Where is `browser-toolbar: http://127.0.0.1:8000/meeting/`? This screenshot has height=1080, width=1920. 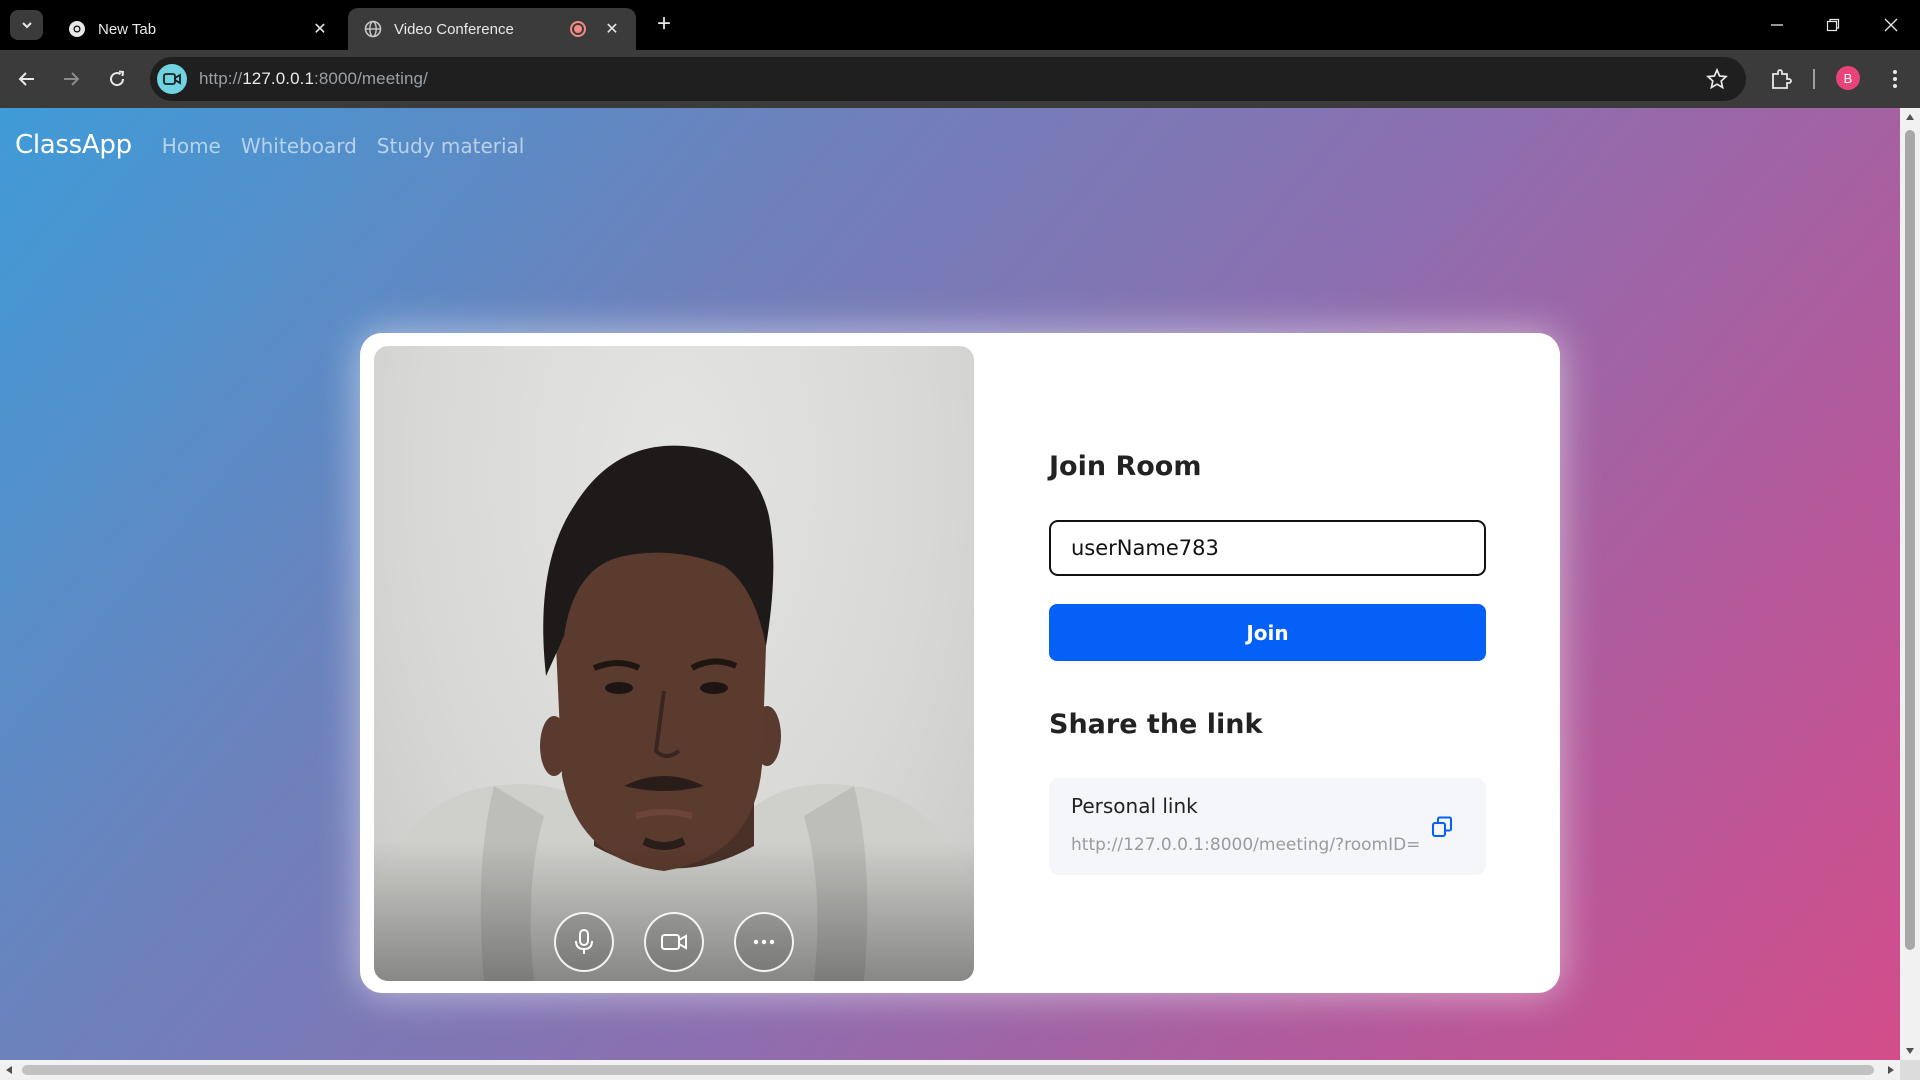 browser-toolbar: http://127.0.0.1:8000/meeting/ is located at coordinates (960, 79).